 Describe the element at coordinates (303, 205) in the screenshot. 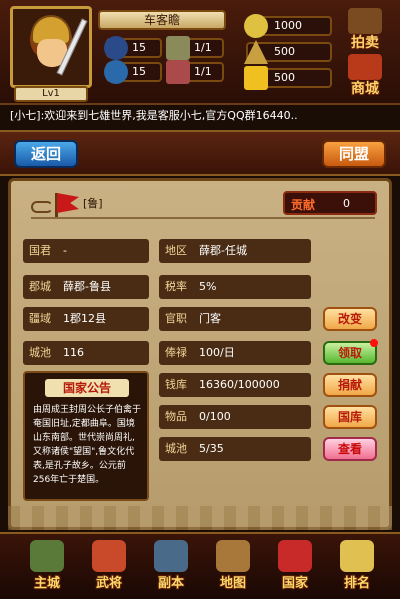

I see `contribution-label: 贡献` at that location.